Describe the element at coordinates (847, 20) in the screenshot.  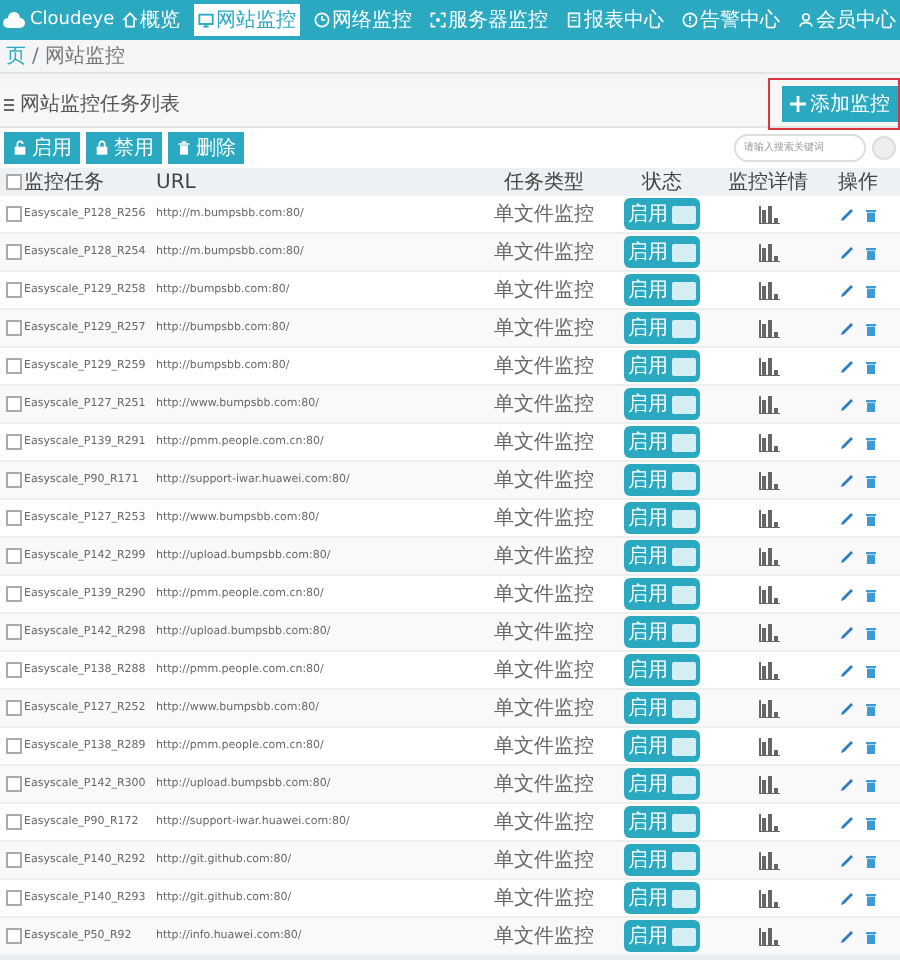
I see `nav-tab: 会员中心` at that location.